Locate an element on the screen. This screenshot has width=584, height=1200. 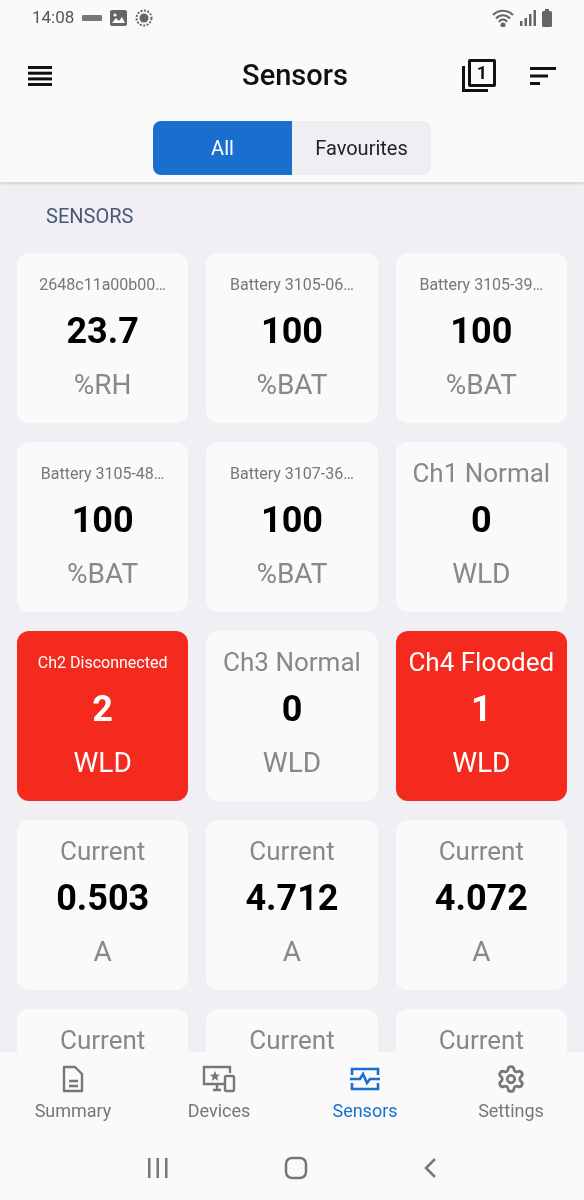
card-value: 4.712 is located at coordinates (292, 898).